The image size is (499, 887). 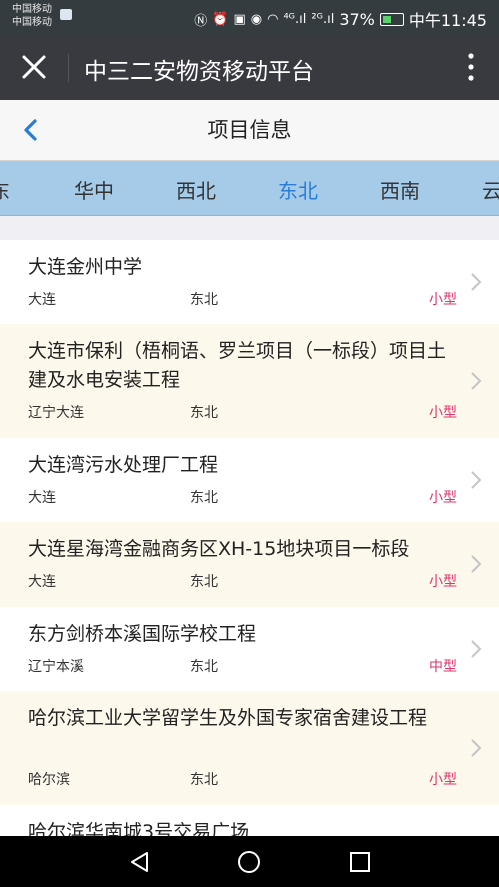 I want to click on tab-region-4: 西南, so click(x=400, y=189).